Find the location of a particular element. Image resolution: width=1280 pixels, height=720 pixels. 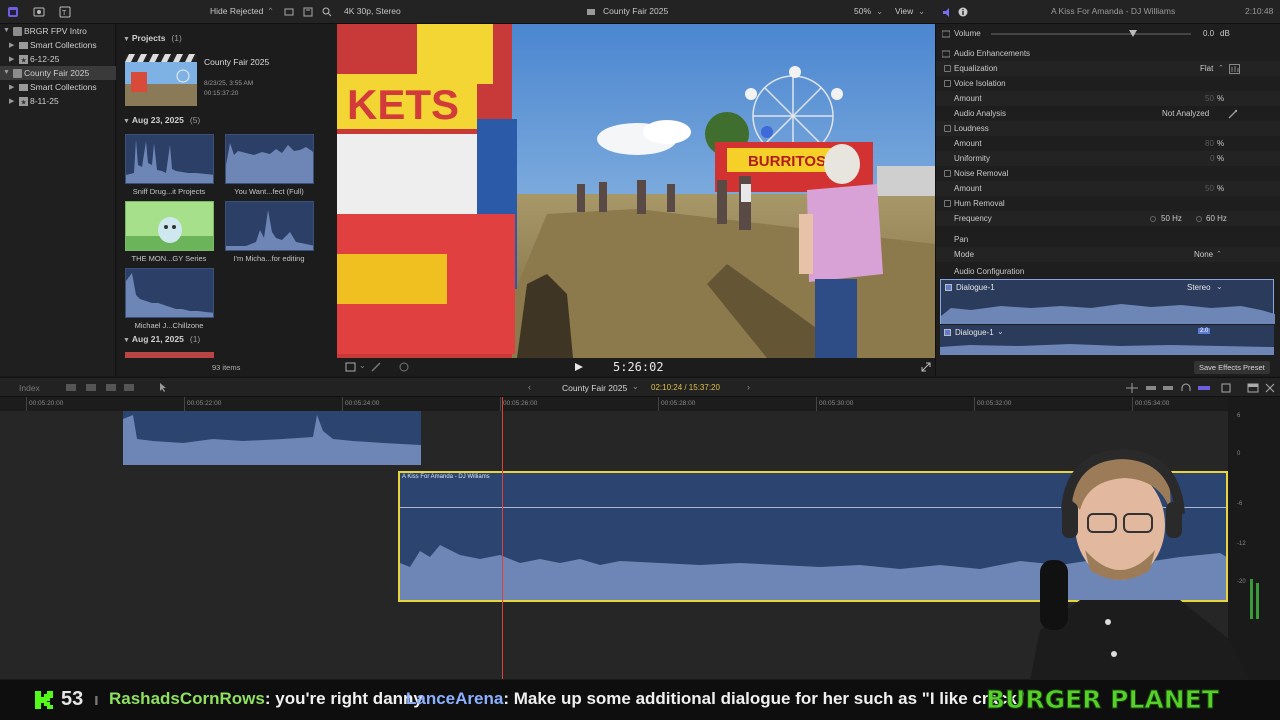

video-clip-thumbnail is located at coordinates (169, 226).